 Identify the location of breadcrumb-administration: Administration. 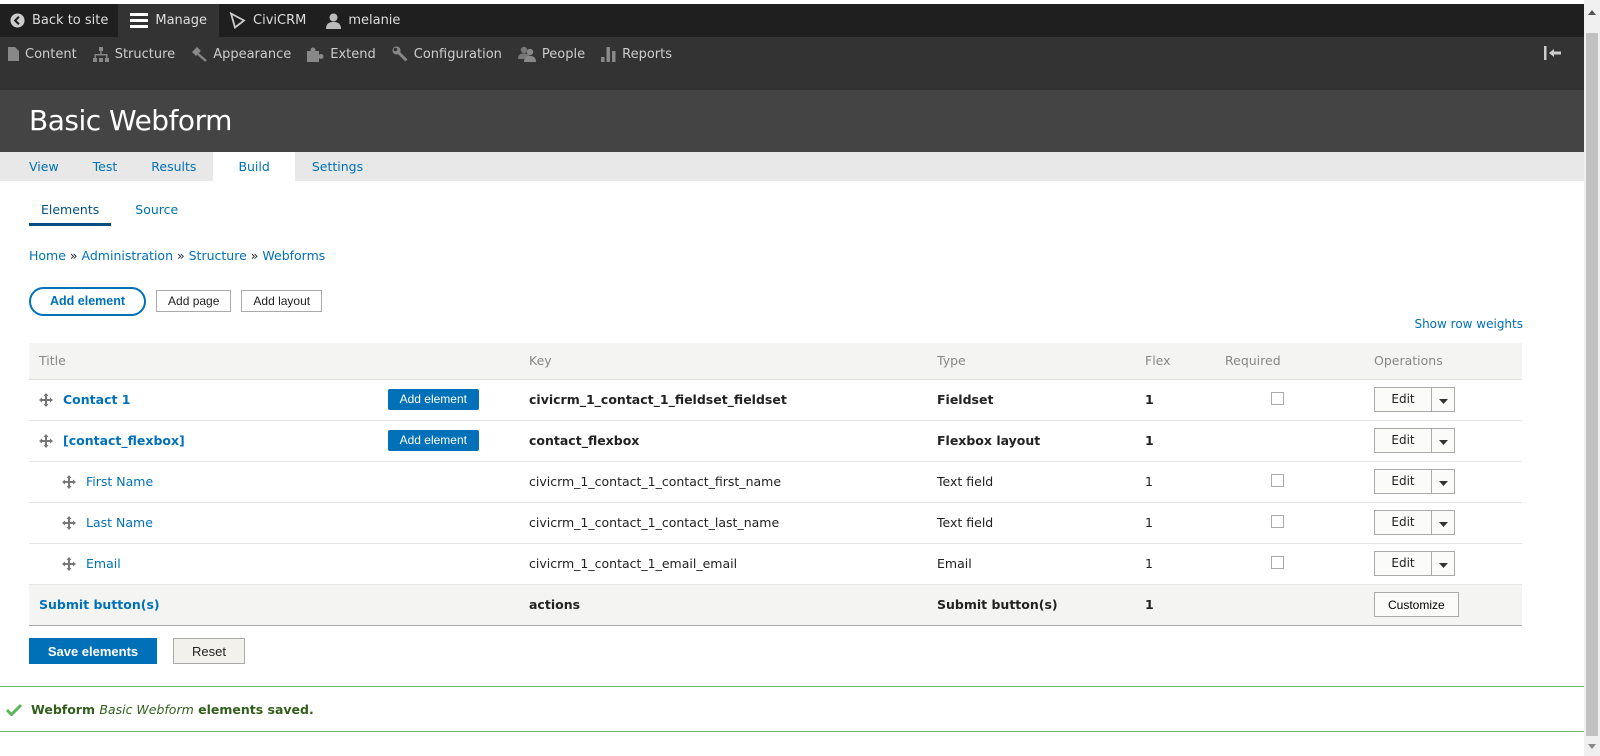
(127, 255).